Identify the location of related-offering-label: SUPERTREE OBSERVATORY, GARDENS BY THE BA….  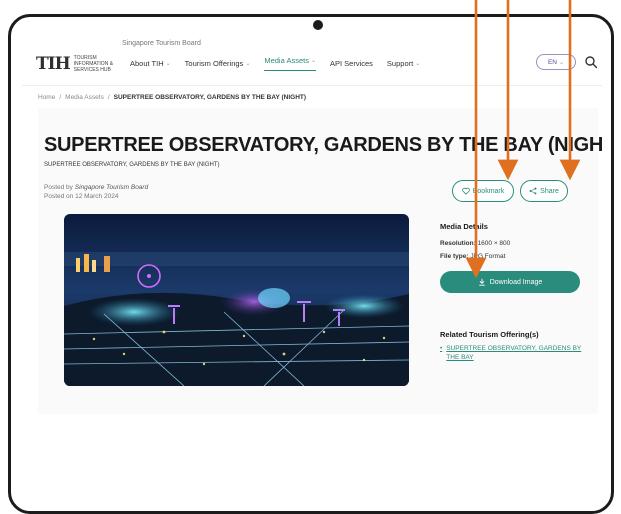
(514, 353).